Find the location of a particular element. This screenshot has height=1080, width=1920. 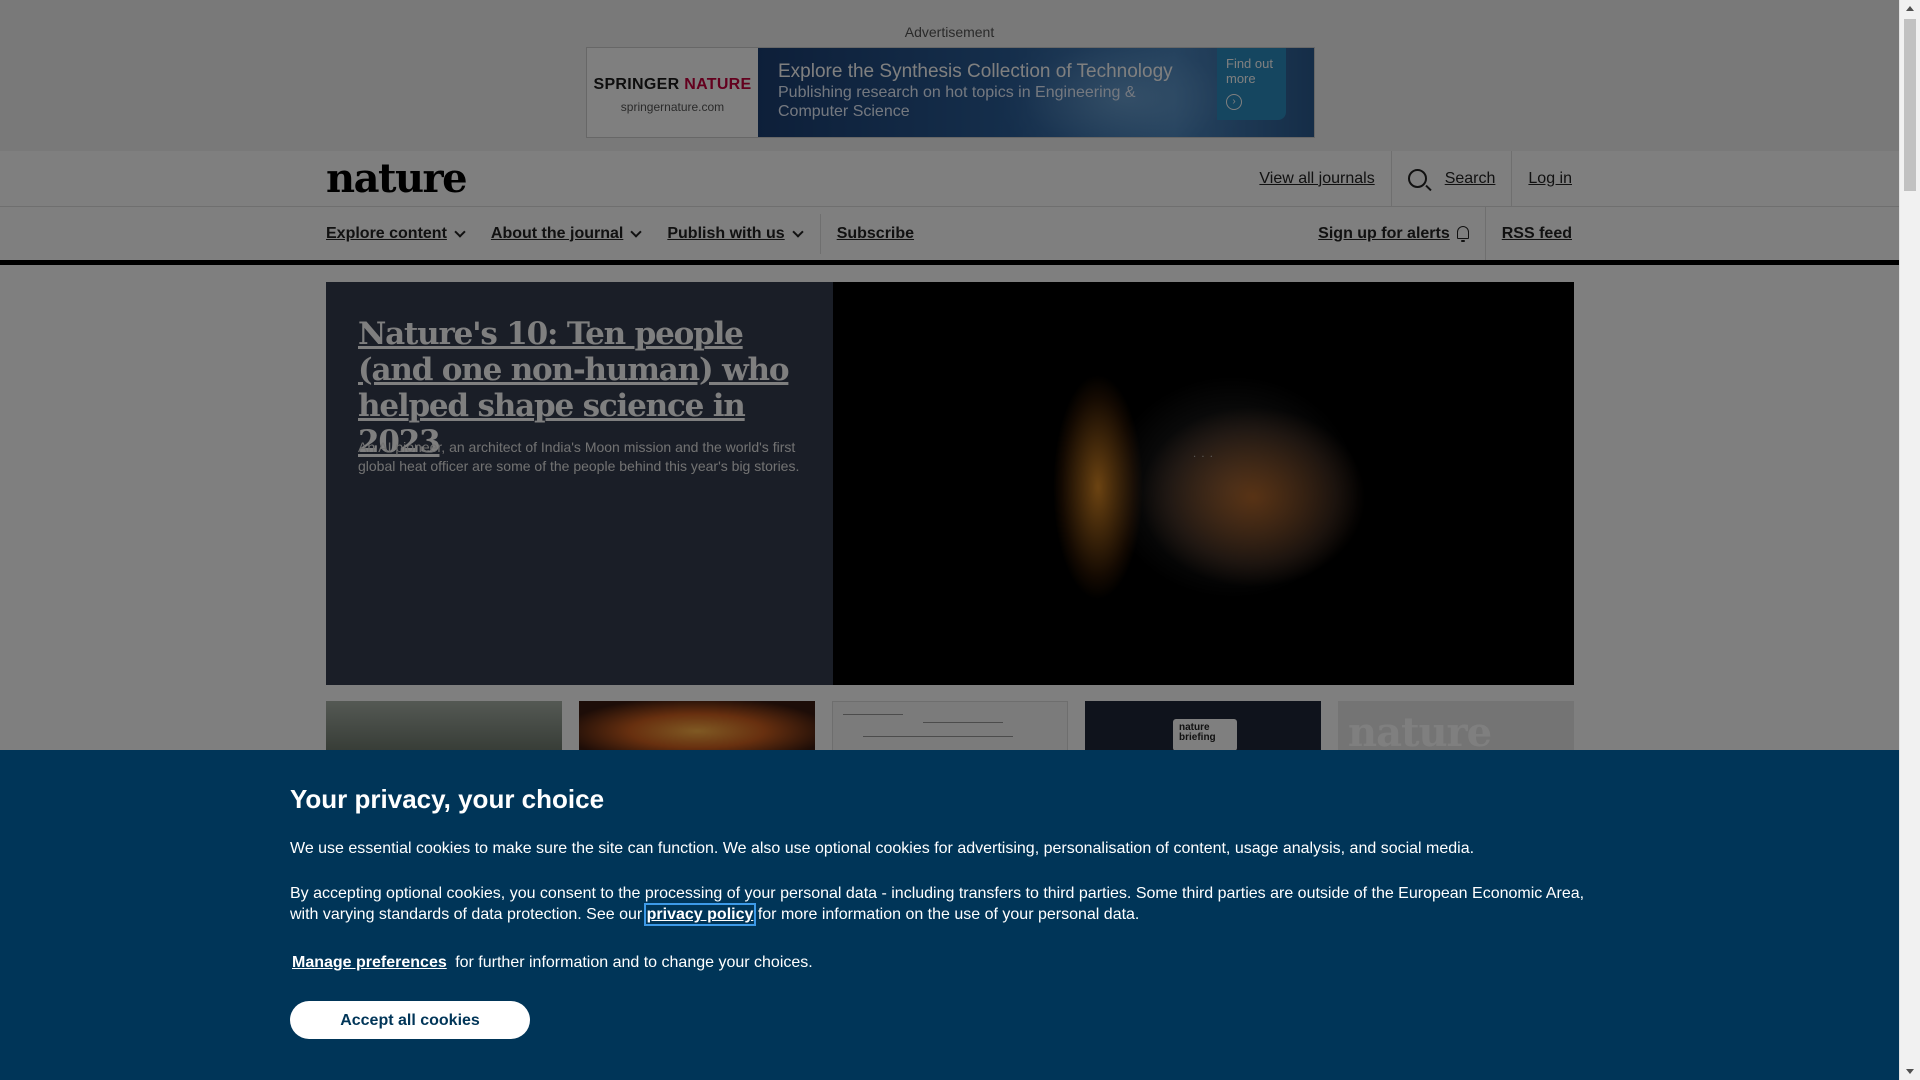

scrollbar-thumb is located at coordinates (1910, 105).